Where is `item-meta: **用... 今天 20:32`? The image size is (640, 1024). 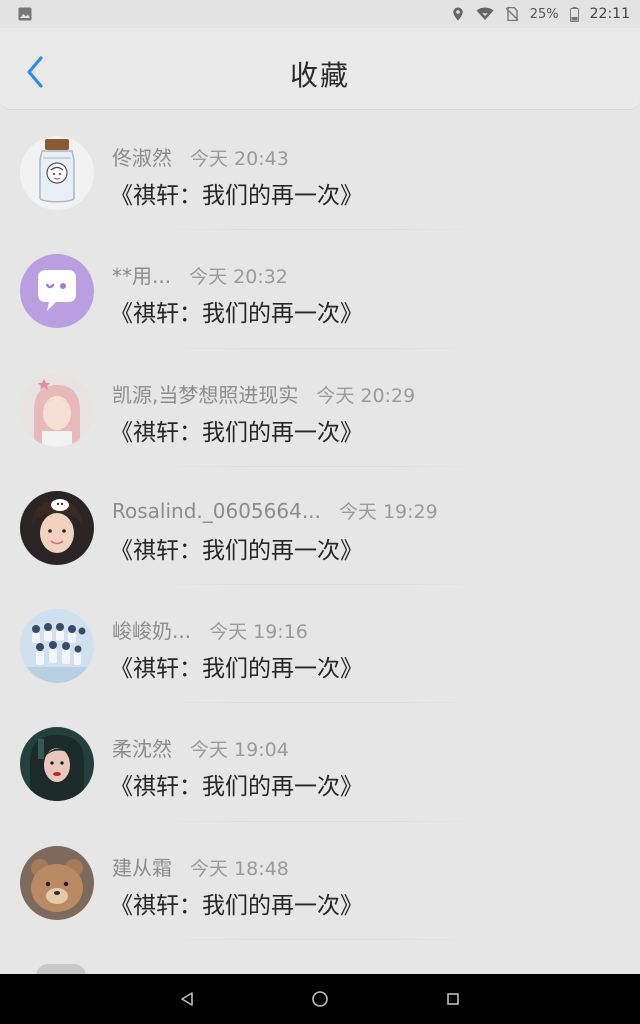
item-meta: **用... 今天 20:32 is located at coordinates (200, 274).